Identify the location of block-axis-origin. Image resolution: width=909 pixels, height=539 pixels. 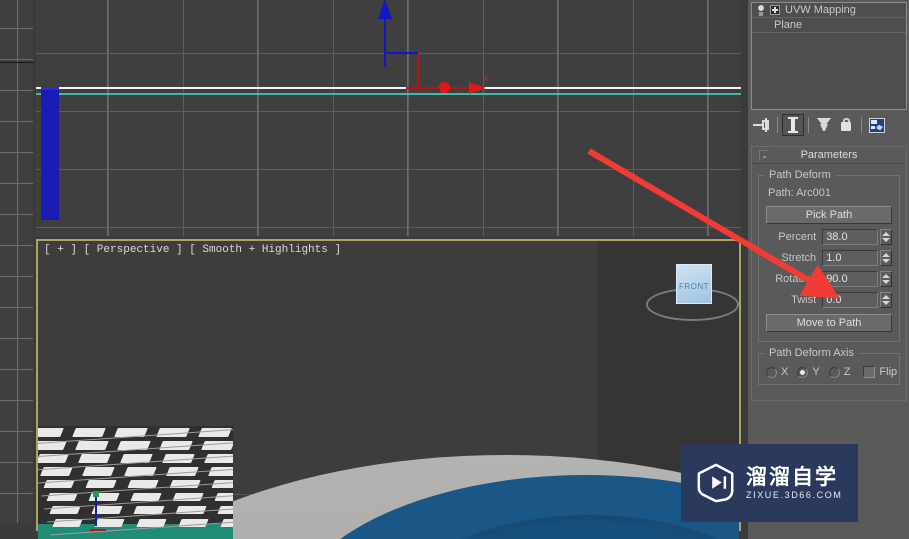
(96, 494).